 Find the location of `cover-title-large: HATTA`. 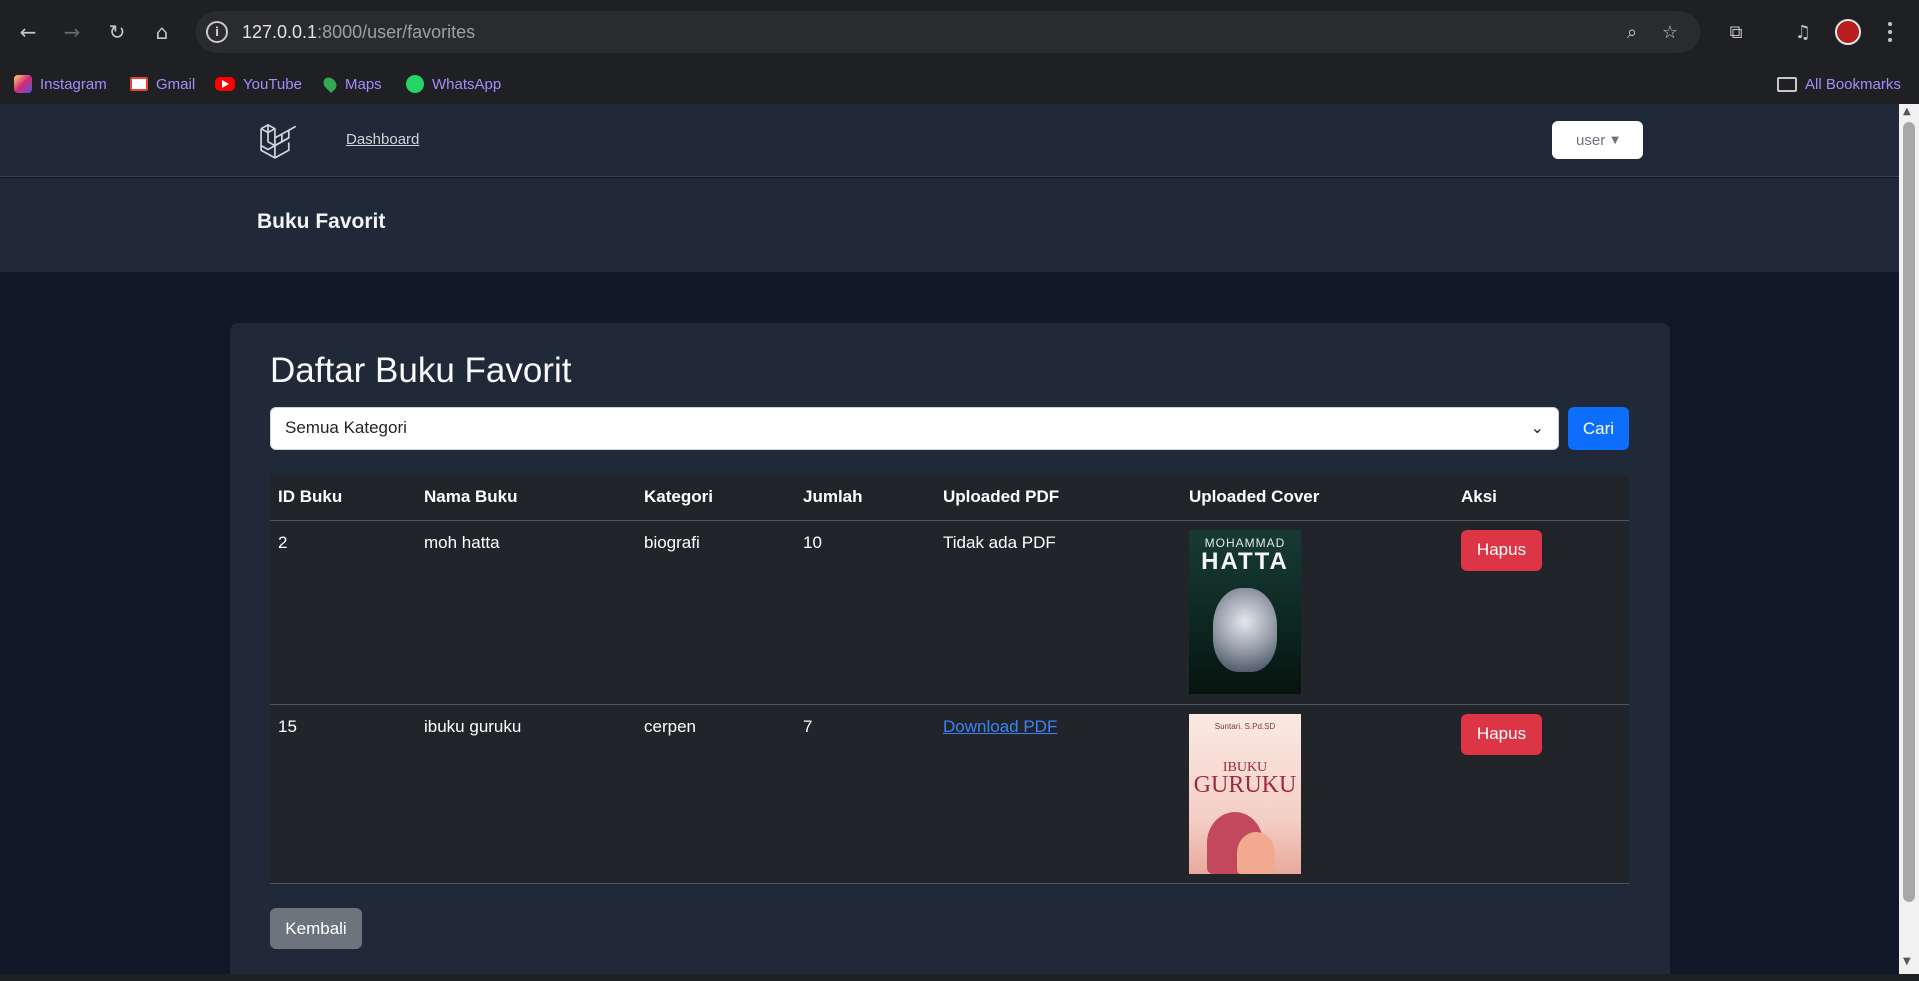

cover-title-large: HATTA is located at coordinates (1245, 561).